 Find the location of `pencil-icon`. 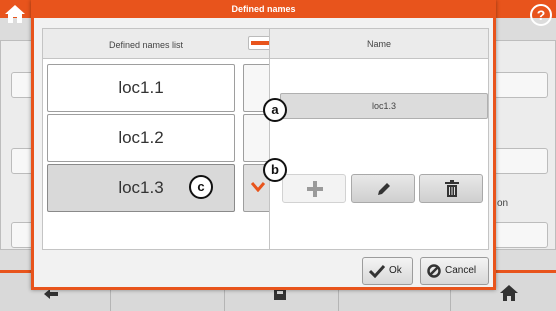

pencil-icon is located at coordinates (384, 189).